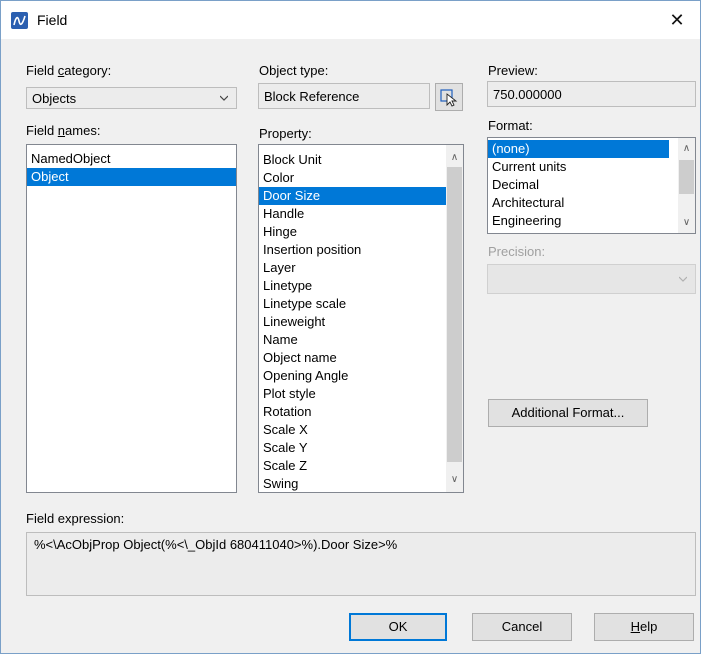 Image resolution: width=703 pixels, height=656 pixels. I want to click on format-scrollbar: ∧ ∨, so click(686, 185).